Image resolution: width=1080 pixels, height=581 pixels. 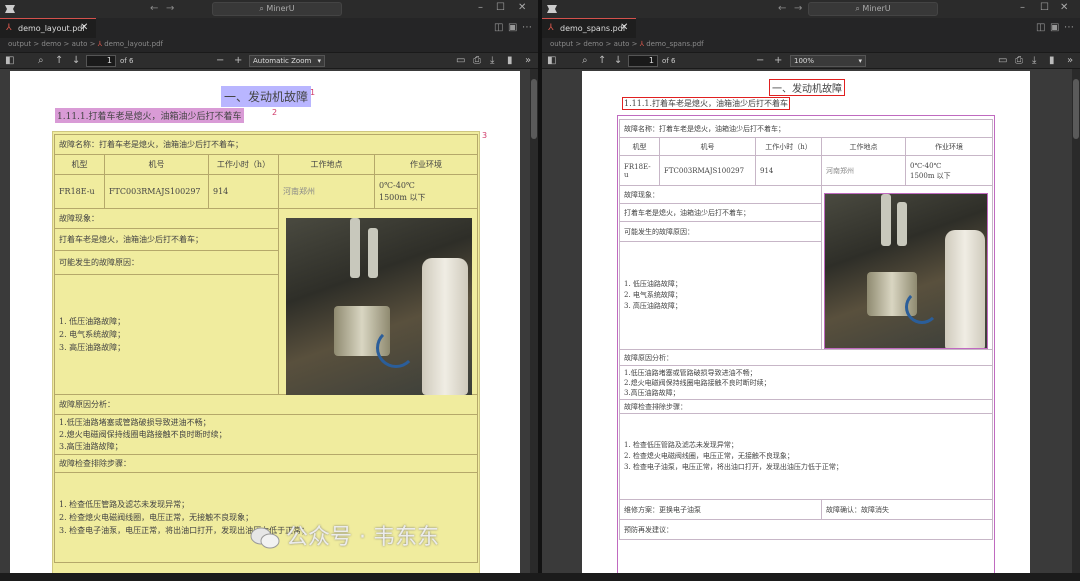 I want to click on zoom-value: 100%, so click(x=804, y=61).